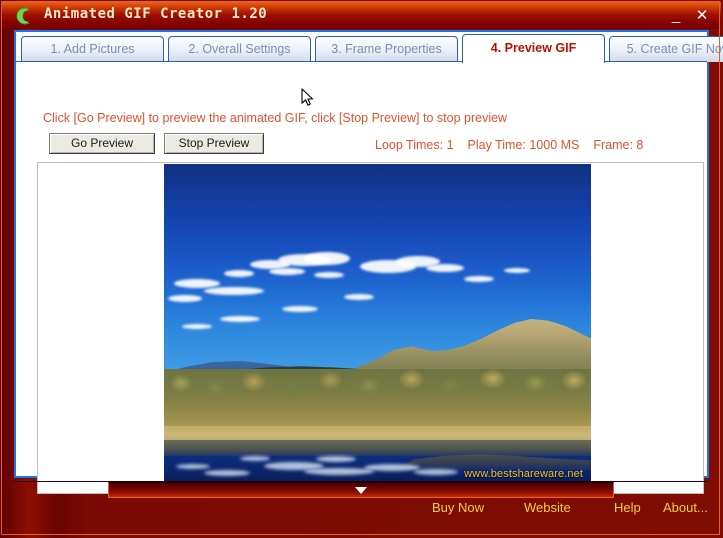 The width and height of the screenshot is (723, 538). What do you see at coordinates (547, 507) in the screenshot?
I see `website-link: Website` at bounding box center [547, 507].